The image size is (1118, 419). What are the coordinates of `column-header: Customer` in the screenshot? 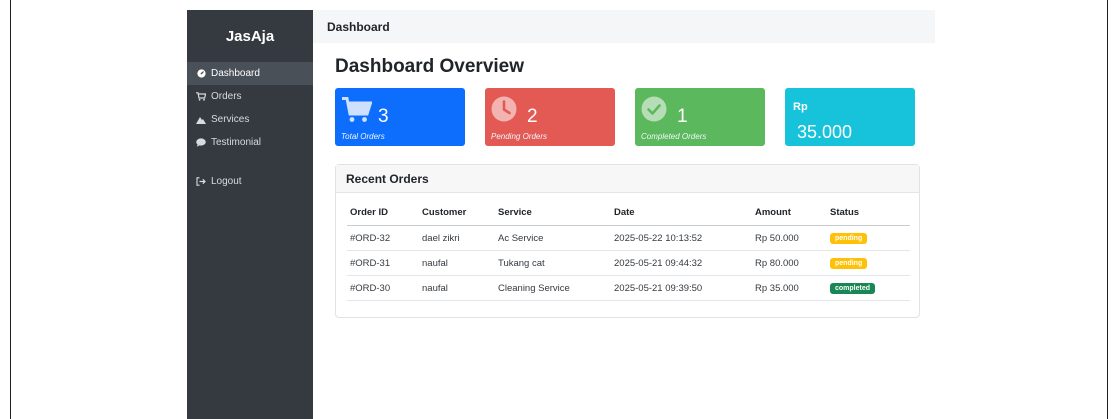 It's located at (457, 216).